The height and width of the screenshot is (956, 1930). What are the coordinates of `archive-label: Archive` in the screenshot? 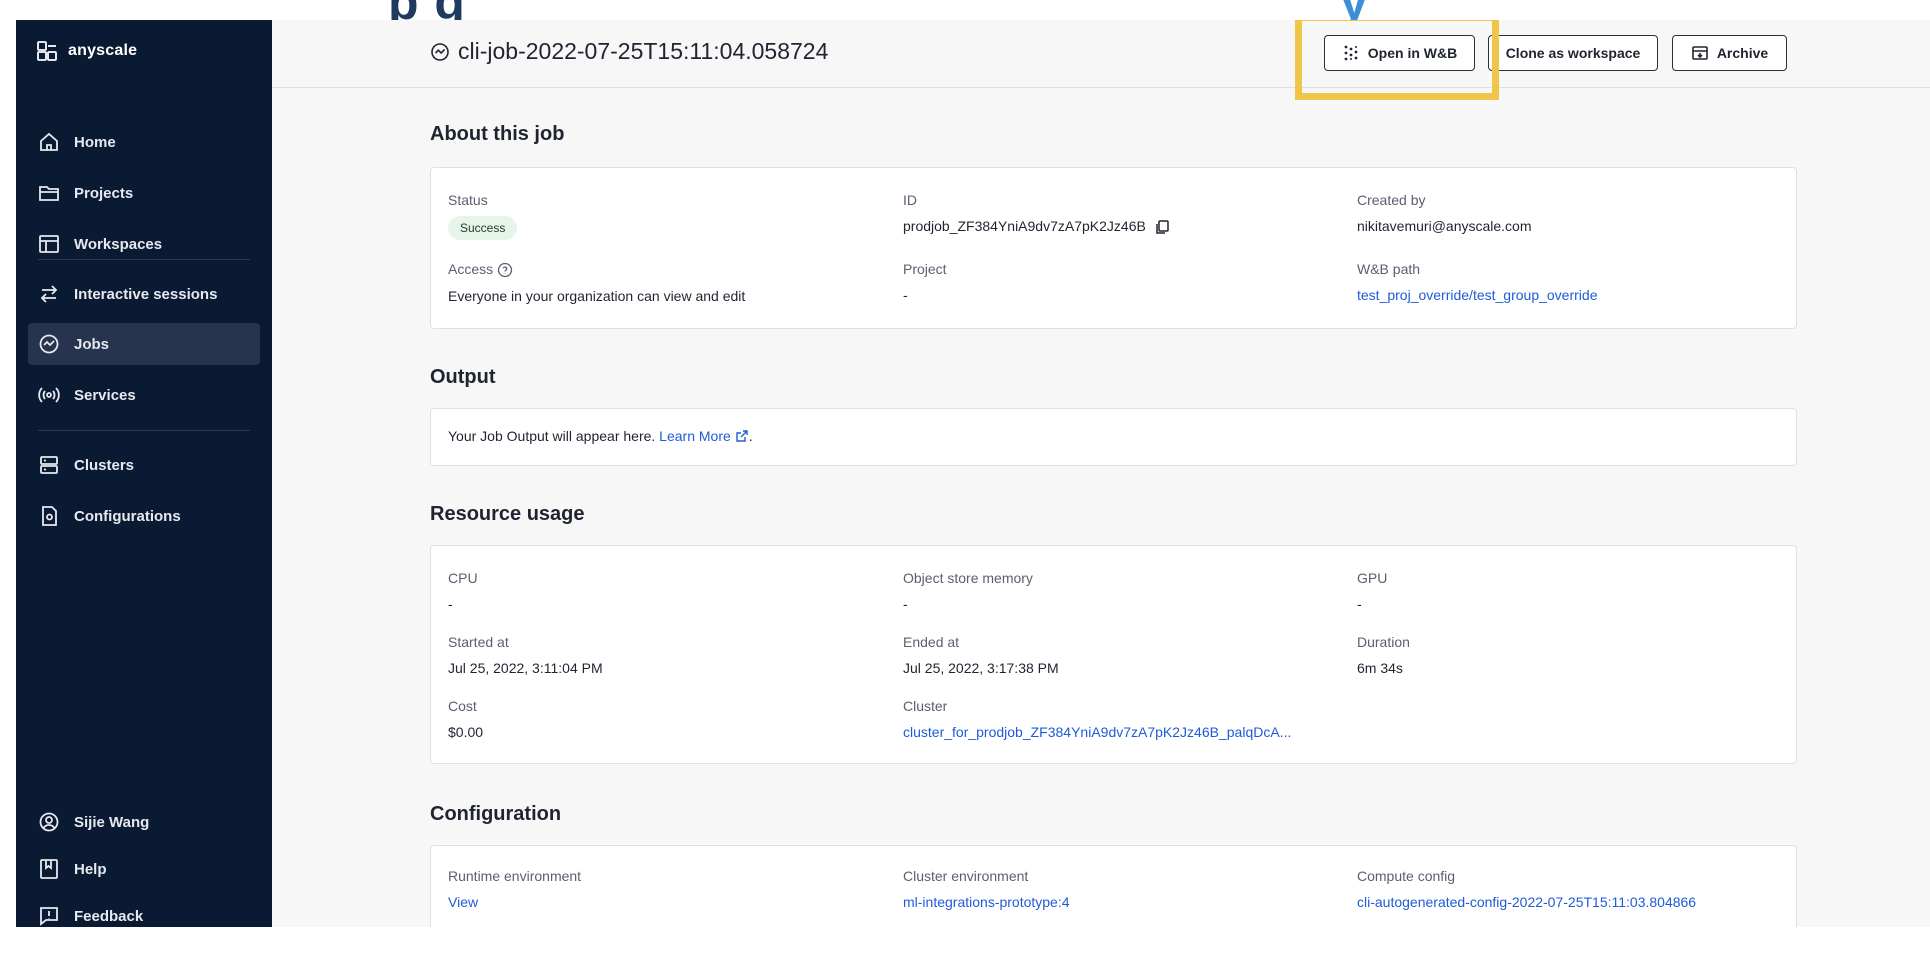 It's located at (1742, 53).